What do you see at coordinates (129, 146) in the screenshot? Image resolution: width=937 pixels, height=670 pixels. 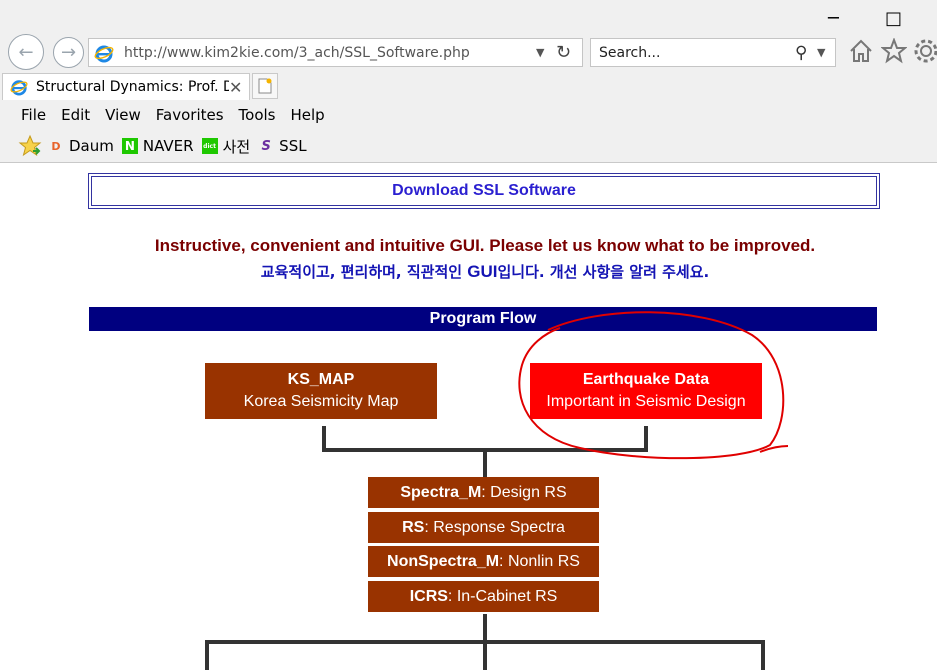 I see `naver-icon: N` at bounding box center [129, 146].